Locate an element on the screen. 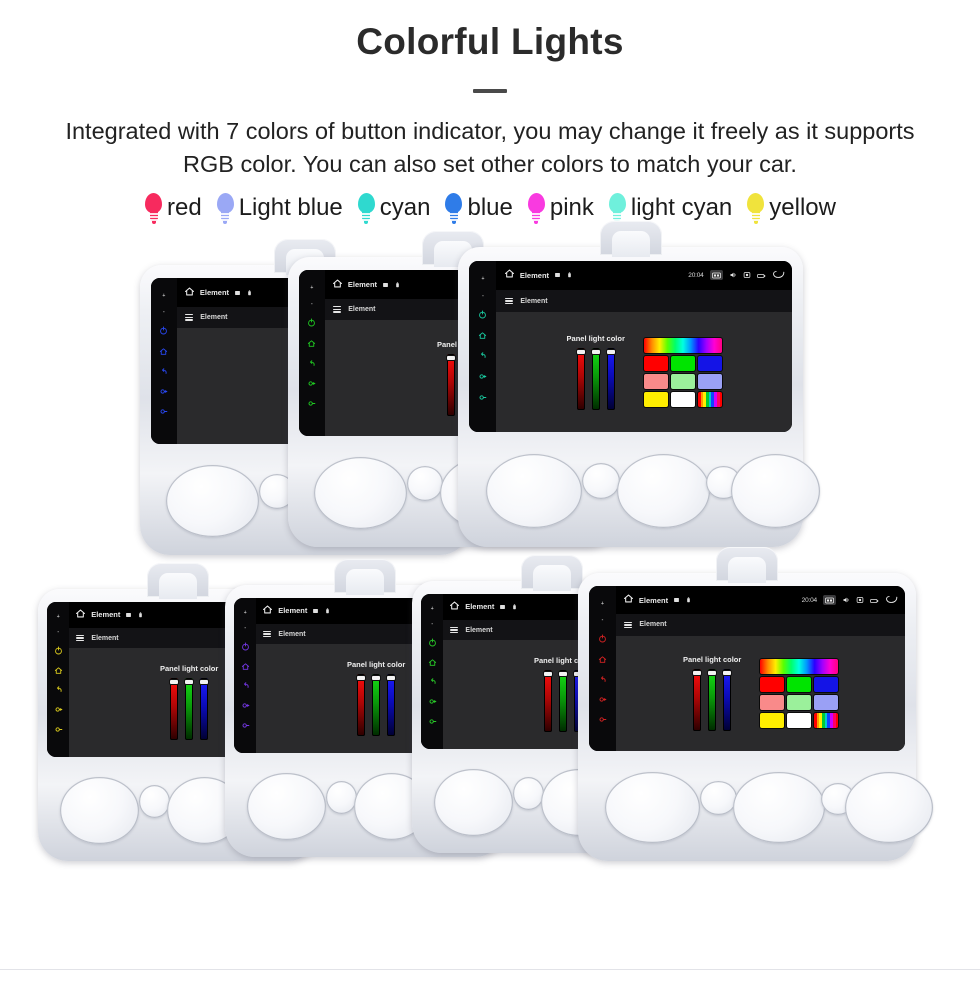 The height and width of the screenshot is (984, 980). yellow-swatch is located at coordinates (655, 399).